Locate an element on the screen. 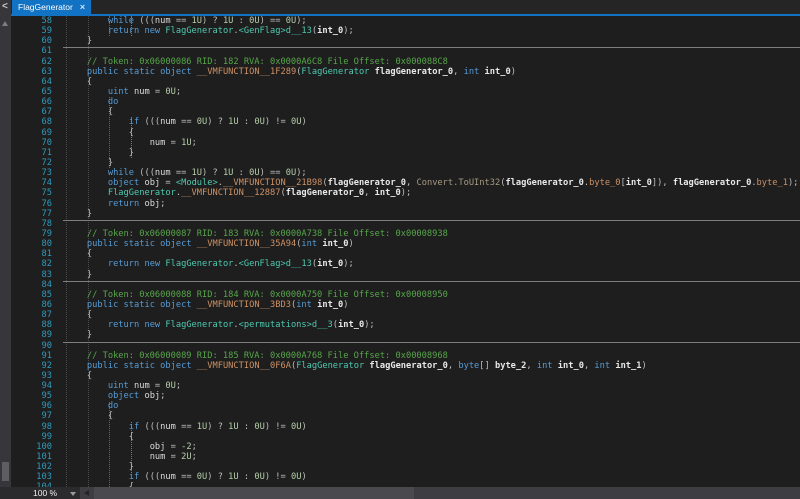  line-number: 70 is located at coordinates (46, 142).